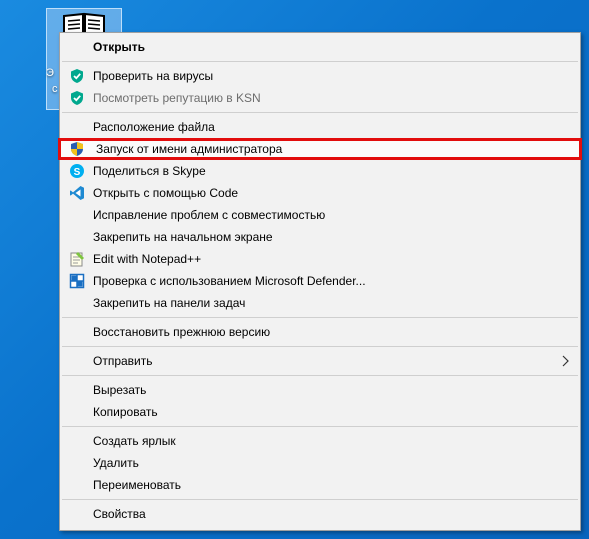 This screenshot has width=589, height=539. Describe the element at coordinates (320, 259) in the screenshot. I see `menu-item-edit-notepadpp: Edit with Notepad++` at that location.